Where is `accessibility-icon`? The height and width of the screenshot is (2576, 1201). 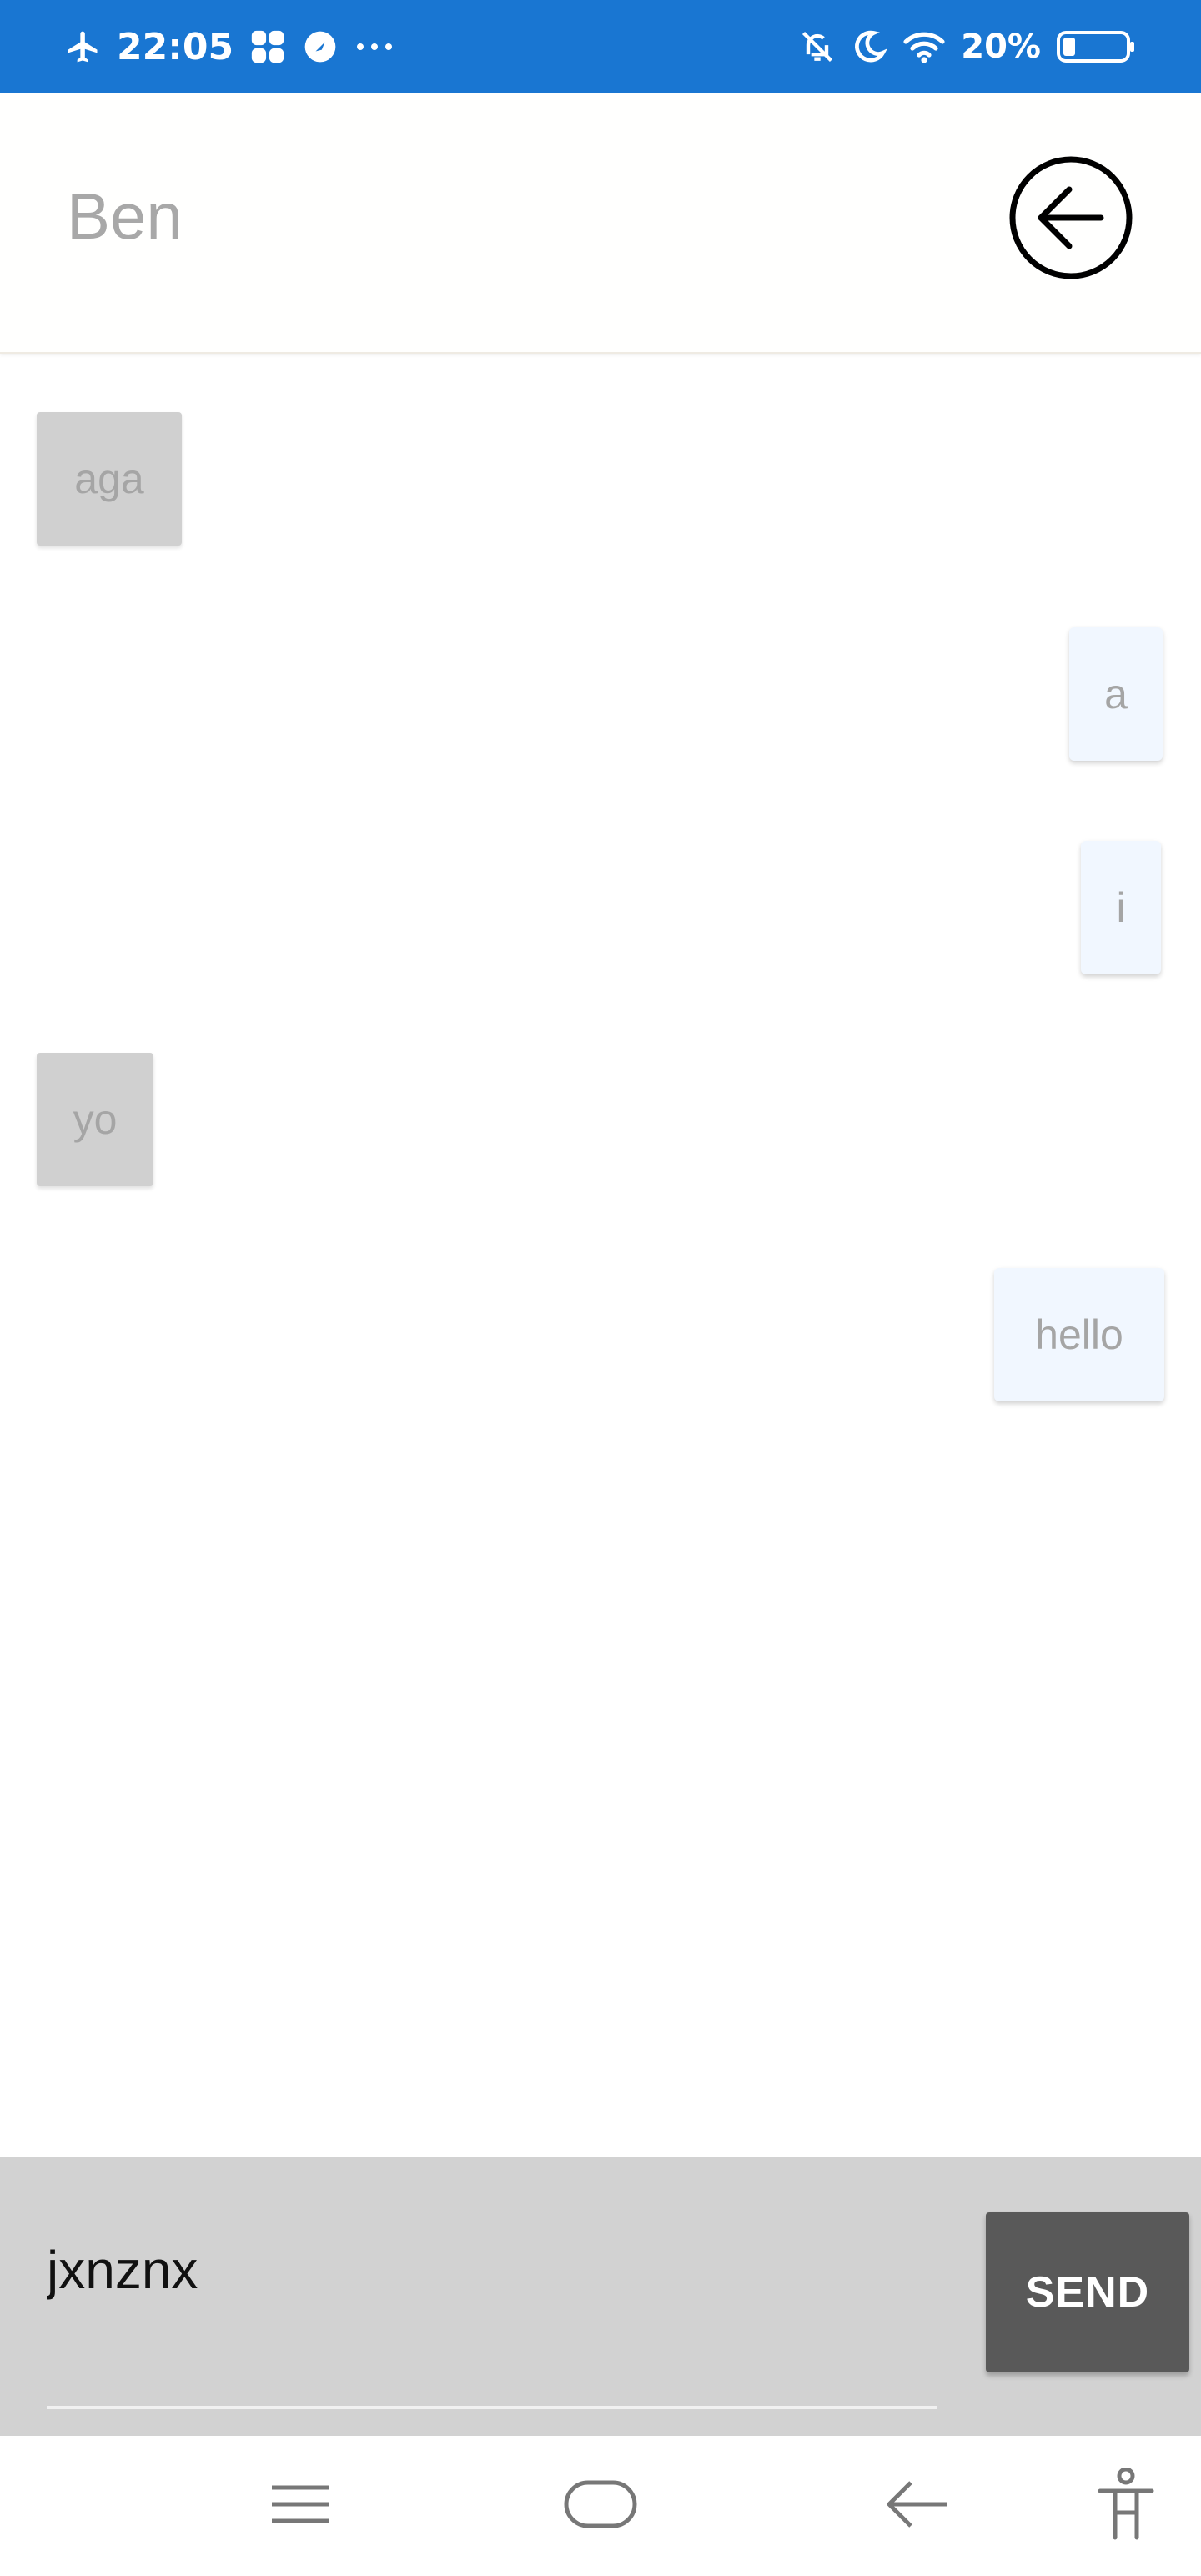 accessibility-icon is located at coordinates (1126, 2506).